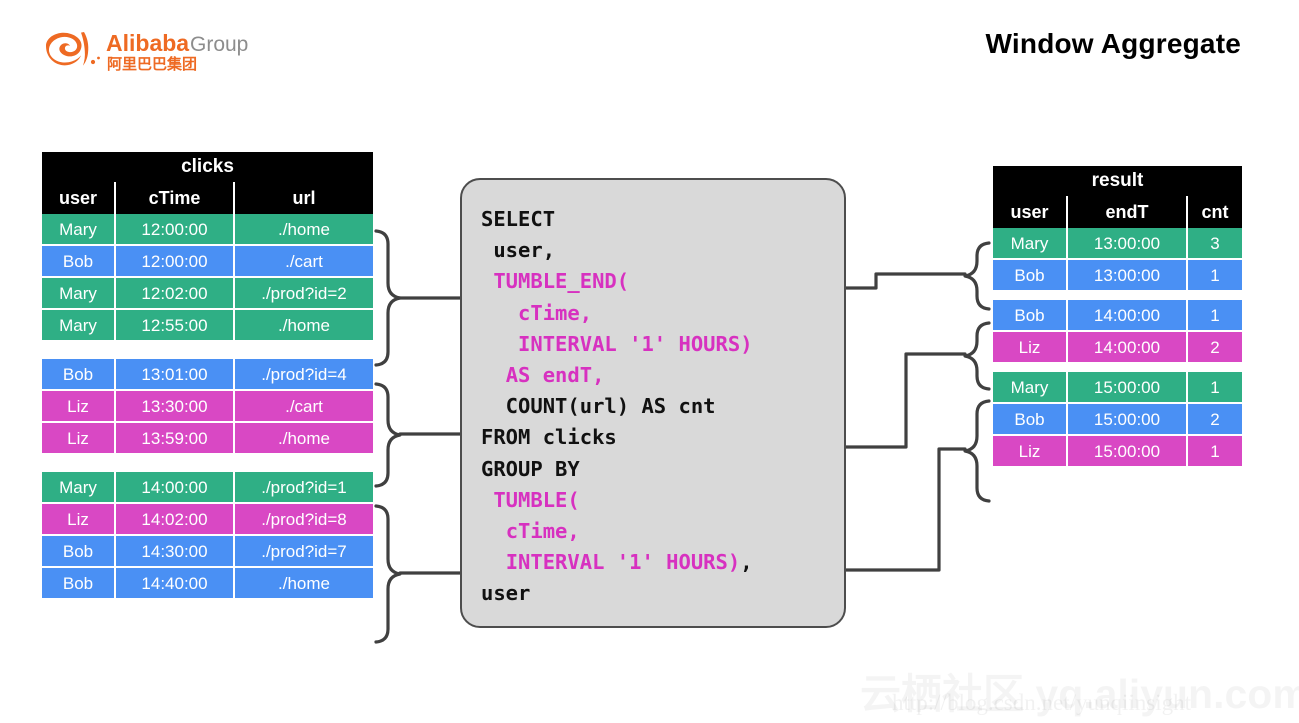 This screenshot has width=1299, height=723. I want to click on table-row: Bob 14:40:00 ./home, so click(207, 584).